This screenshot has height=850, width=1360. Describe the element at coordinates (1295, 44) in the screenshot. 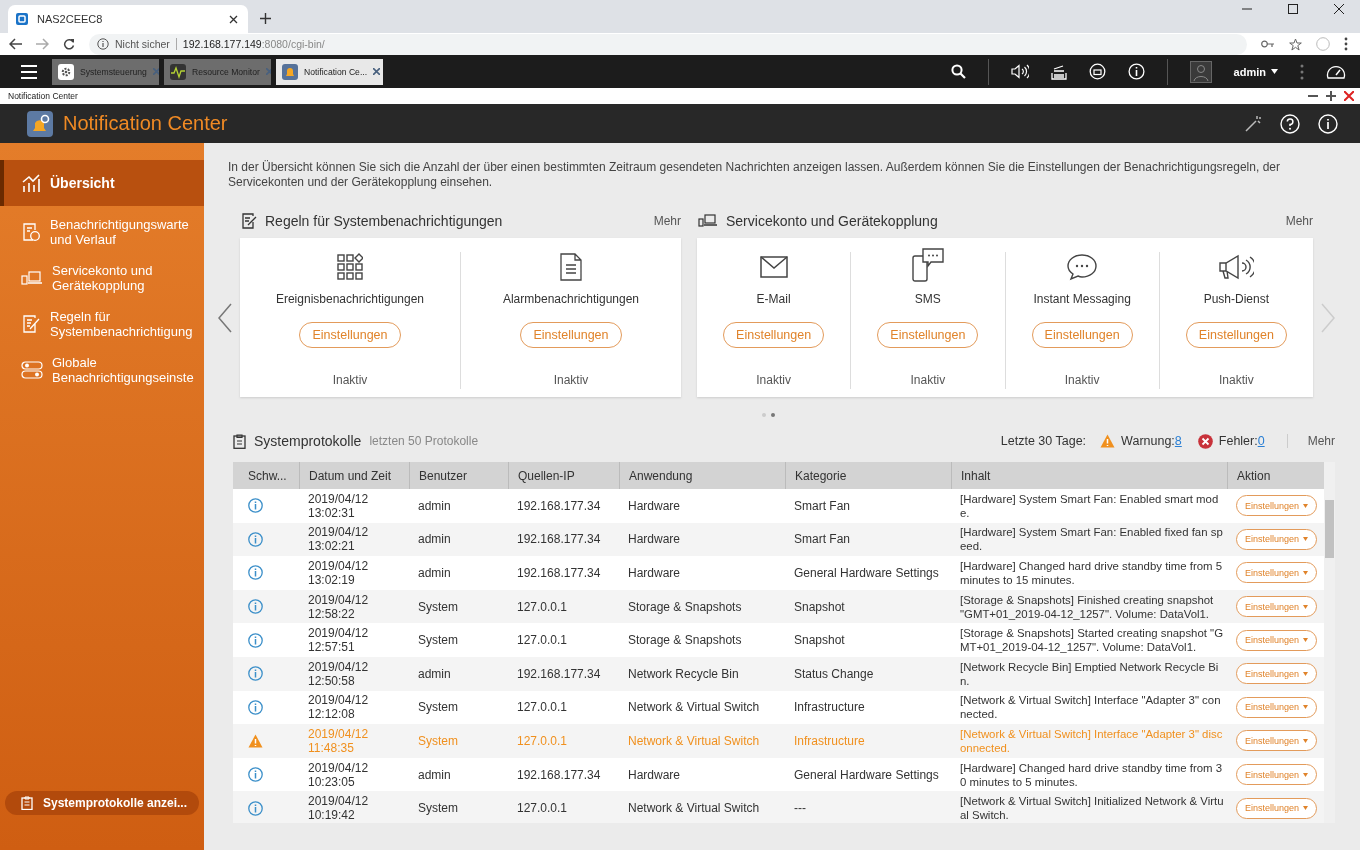

I see `star-icon` at that location.